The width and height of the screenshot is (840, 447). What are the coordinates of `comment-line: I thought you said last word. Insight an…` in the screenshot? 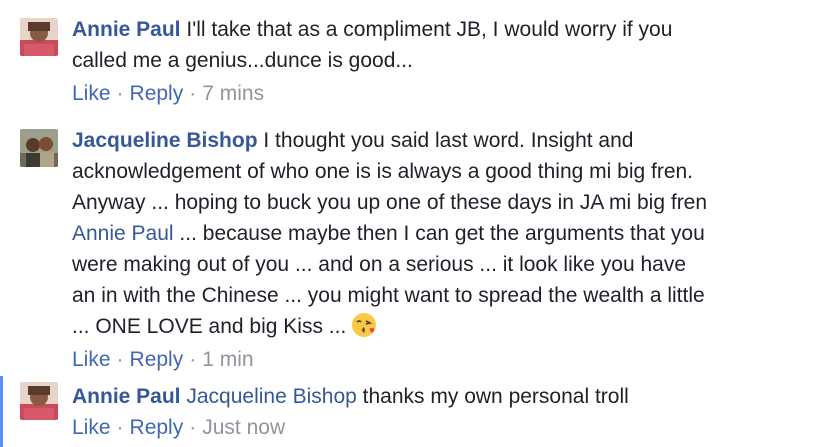 It's located at (448, 140).